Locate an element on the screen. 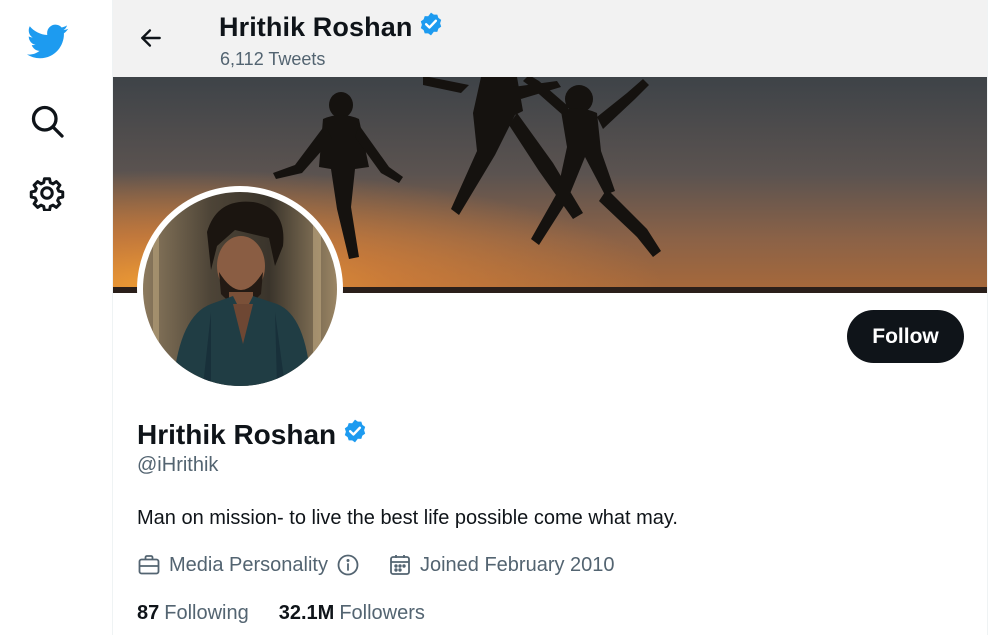 The width and height of the screenshot is (1000, 635). profile-joined-date: Joined February 2010 is located at coordinates (501, 565).